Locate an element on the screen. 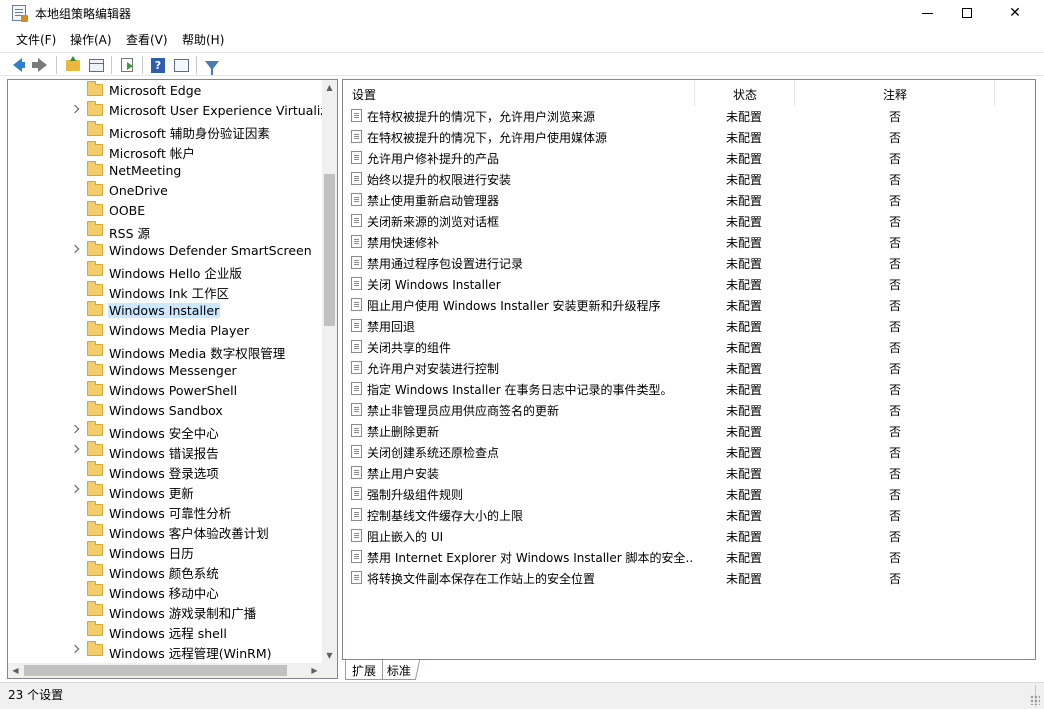  tree-item: Windows 远程 shell is located at coordinates (165, 631).